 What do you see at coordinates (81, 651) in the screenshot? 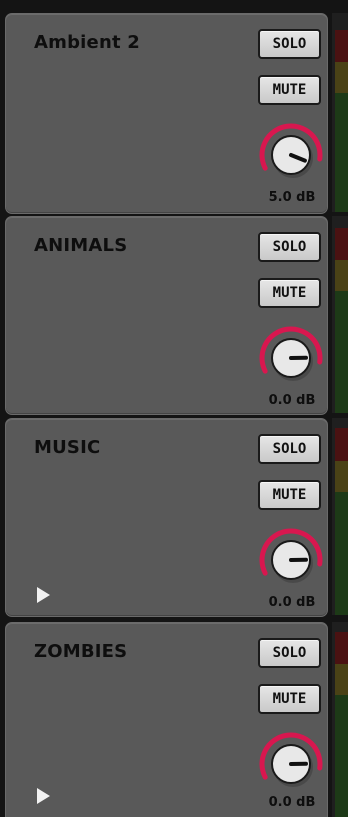
I see `channel-name: ZOMBIES` at bounding box center [81, 651].